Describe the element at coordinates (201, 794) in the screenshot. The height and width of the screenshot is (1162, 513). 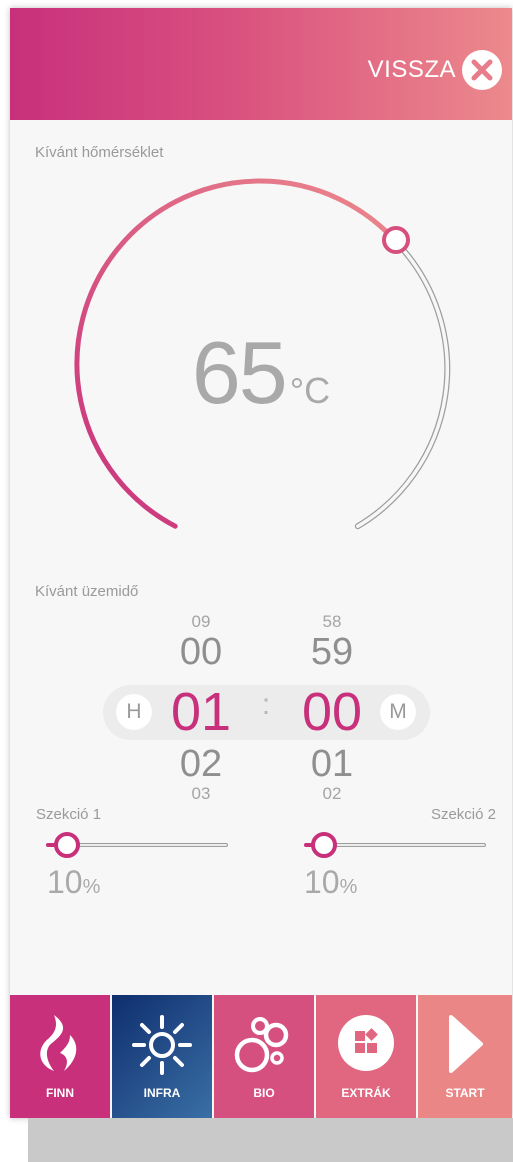
I see `hours-option: 03` at that location.